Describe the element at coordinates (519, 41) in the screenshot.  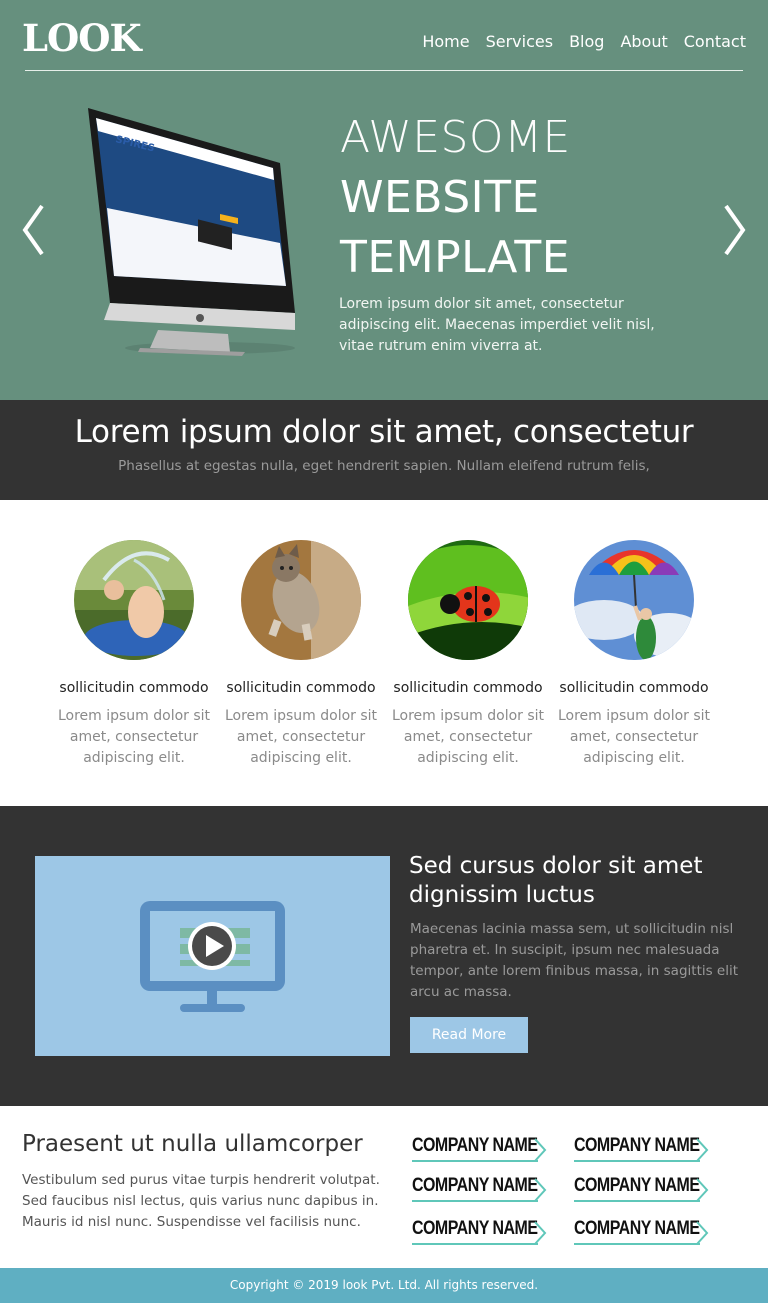
I see `nav-item-services: Services` at that location.